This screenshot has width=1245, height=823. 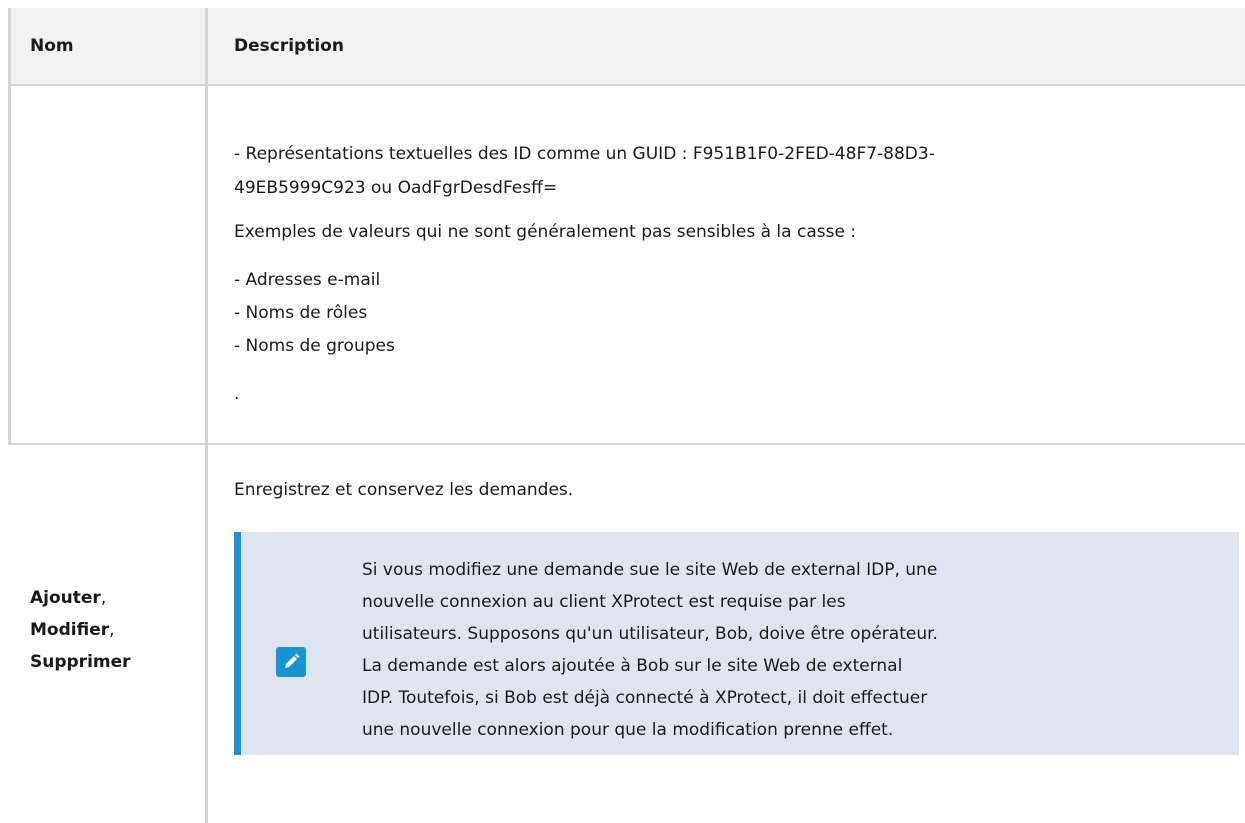 I want to click on row1-line-2: 49EB5999C923 ou OadFgrDesdFesff=, so click(x=396, y=188).